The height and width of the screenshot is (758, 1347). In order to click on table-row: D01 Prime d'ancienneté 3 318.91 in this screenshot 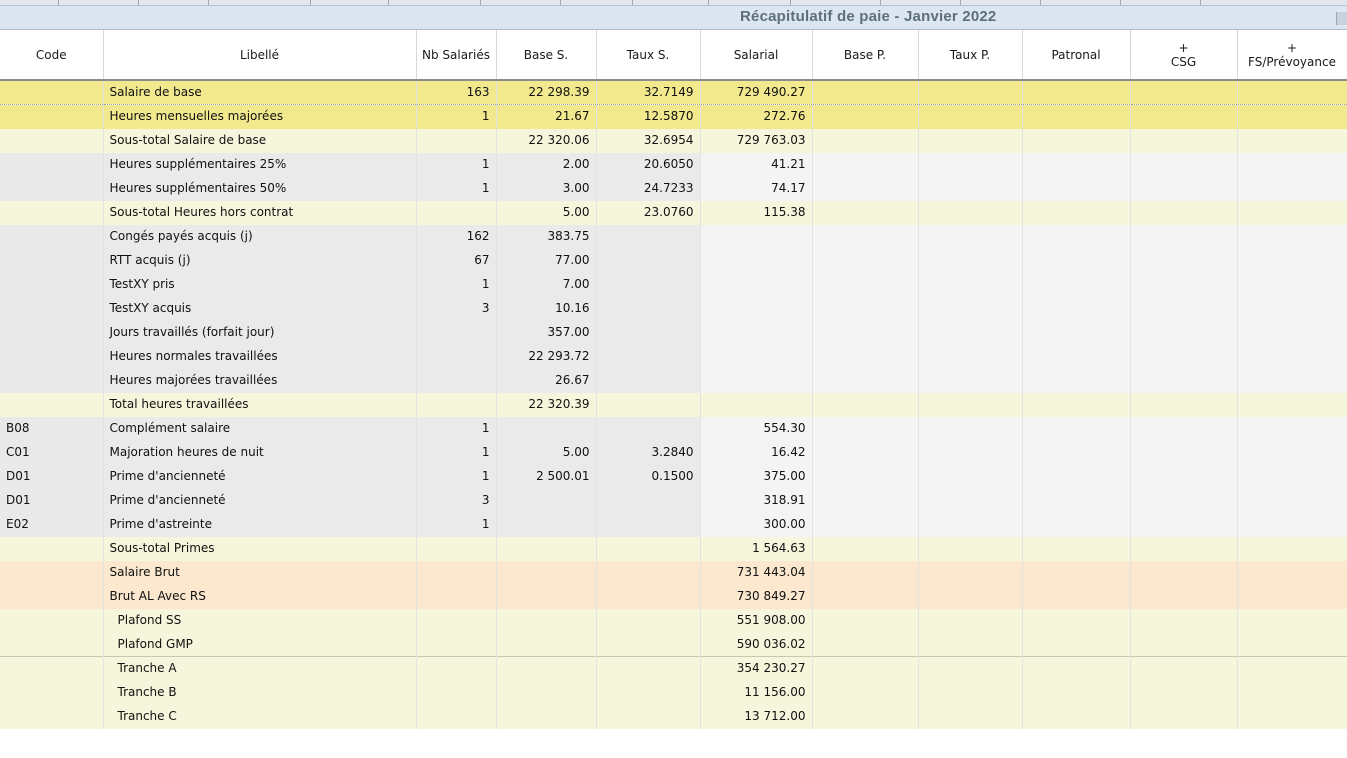, I will do `click(673, 500)`.